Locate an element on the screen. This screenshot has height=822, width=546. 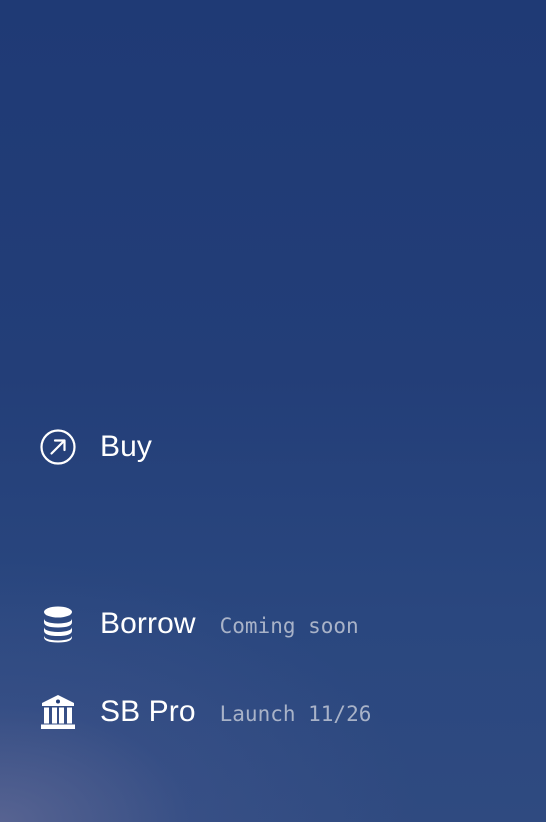
menu-item-label: Buy is located at coordinates (126, 446).